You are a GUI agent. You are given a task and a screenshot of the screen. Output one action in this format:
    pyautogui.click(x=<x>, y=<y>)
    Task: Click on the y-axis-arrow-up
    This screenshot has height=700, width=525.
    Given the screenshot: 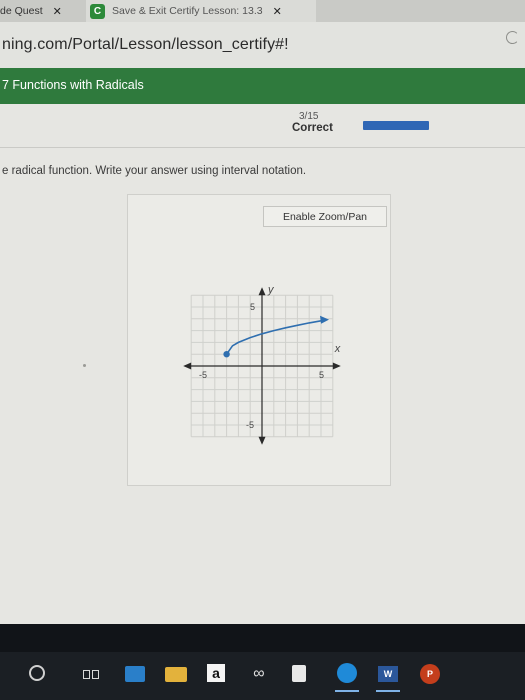 What is the action you would take?
    pyautogui.click(x=262, y=291)
    